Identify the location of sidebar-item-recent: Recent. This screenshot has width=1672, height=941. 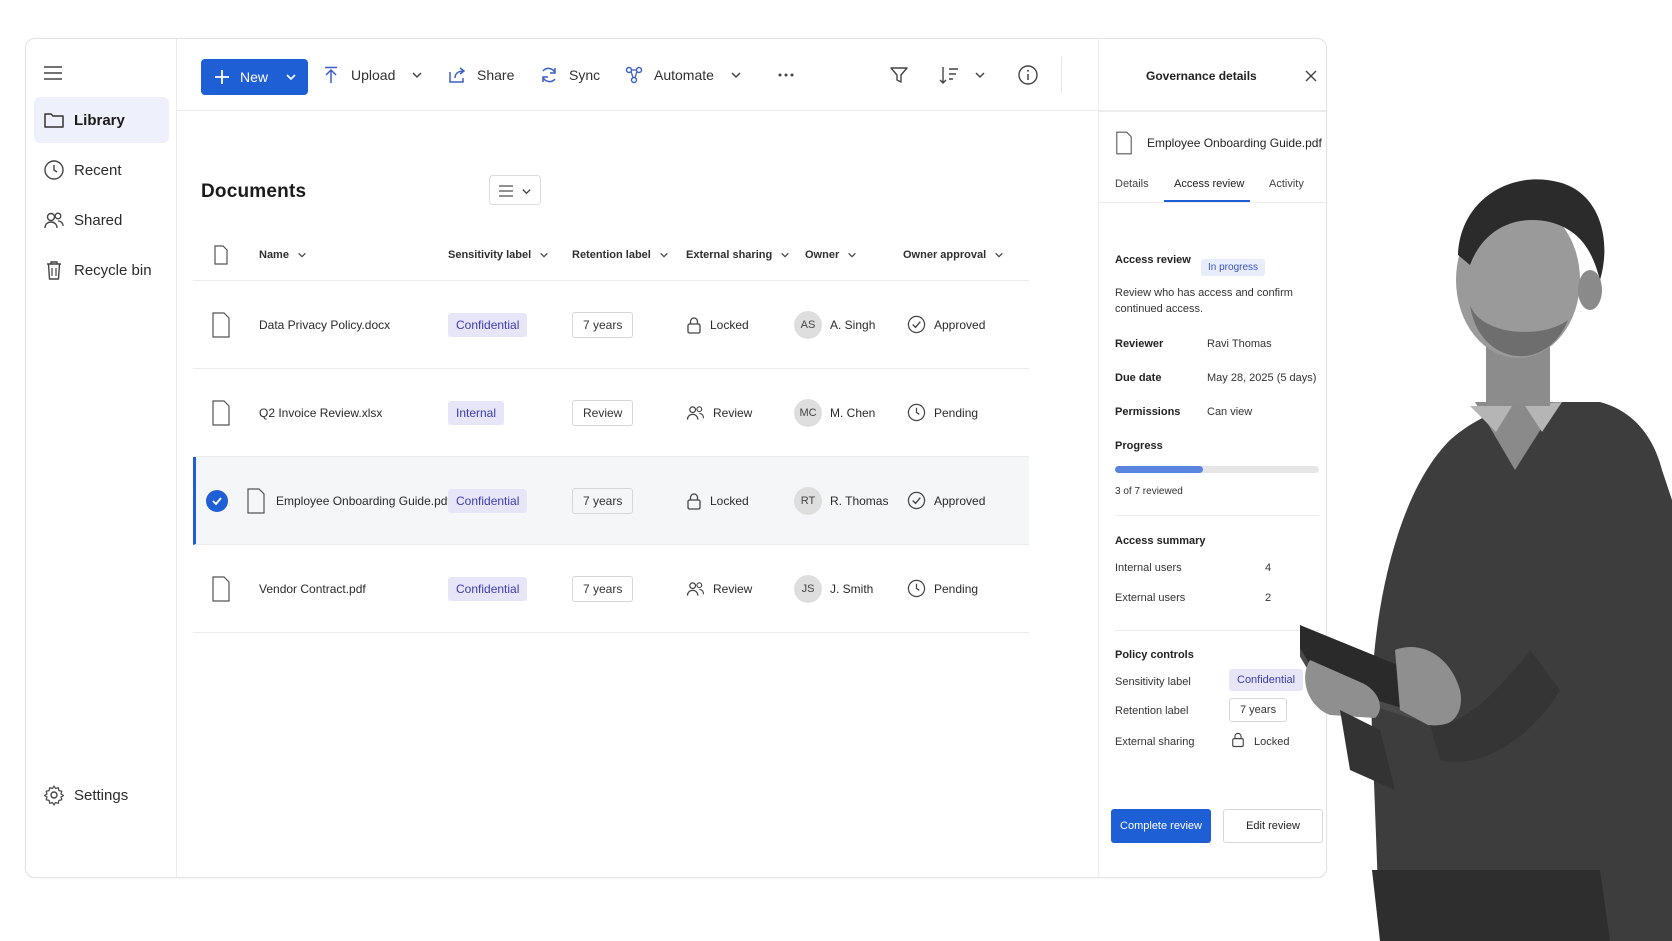
(101, 170).